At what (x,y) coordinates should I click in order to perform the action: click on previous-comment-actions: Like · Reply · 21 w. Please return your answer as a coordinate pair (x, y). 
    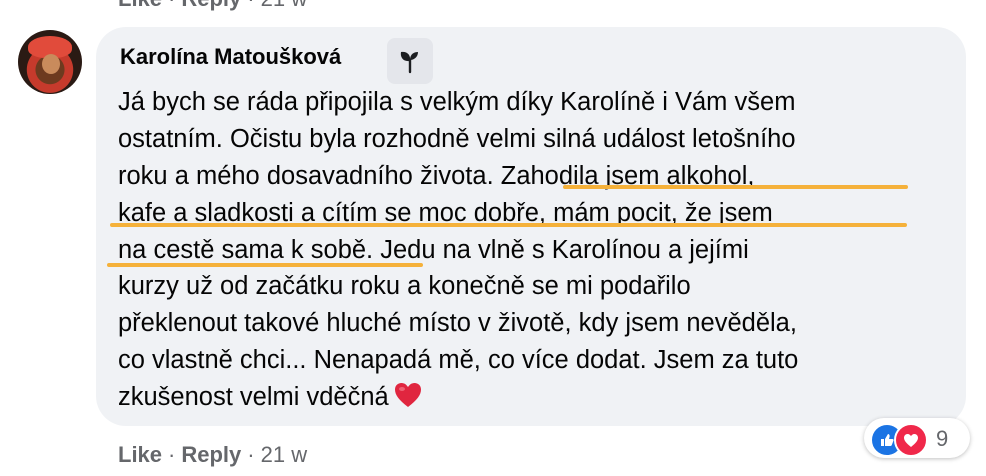
    Looking at the image, I should click on (212, 6).